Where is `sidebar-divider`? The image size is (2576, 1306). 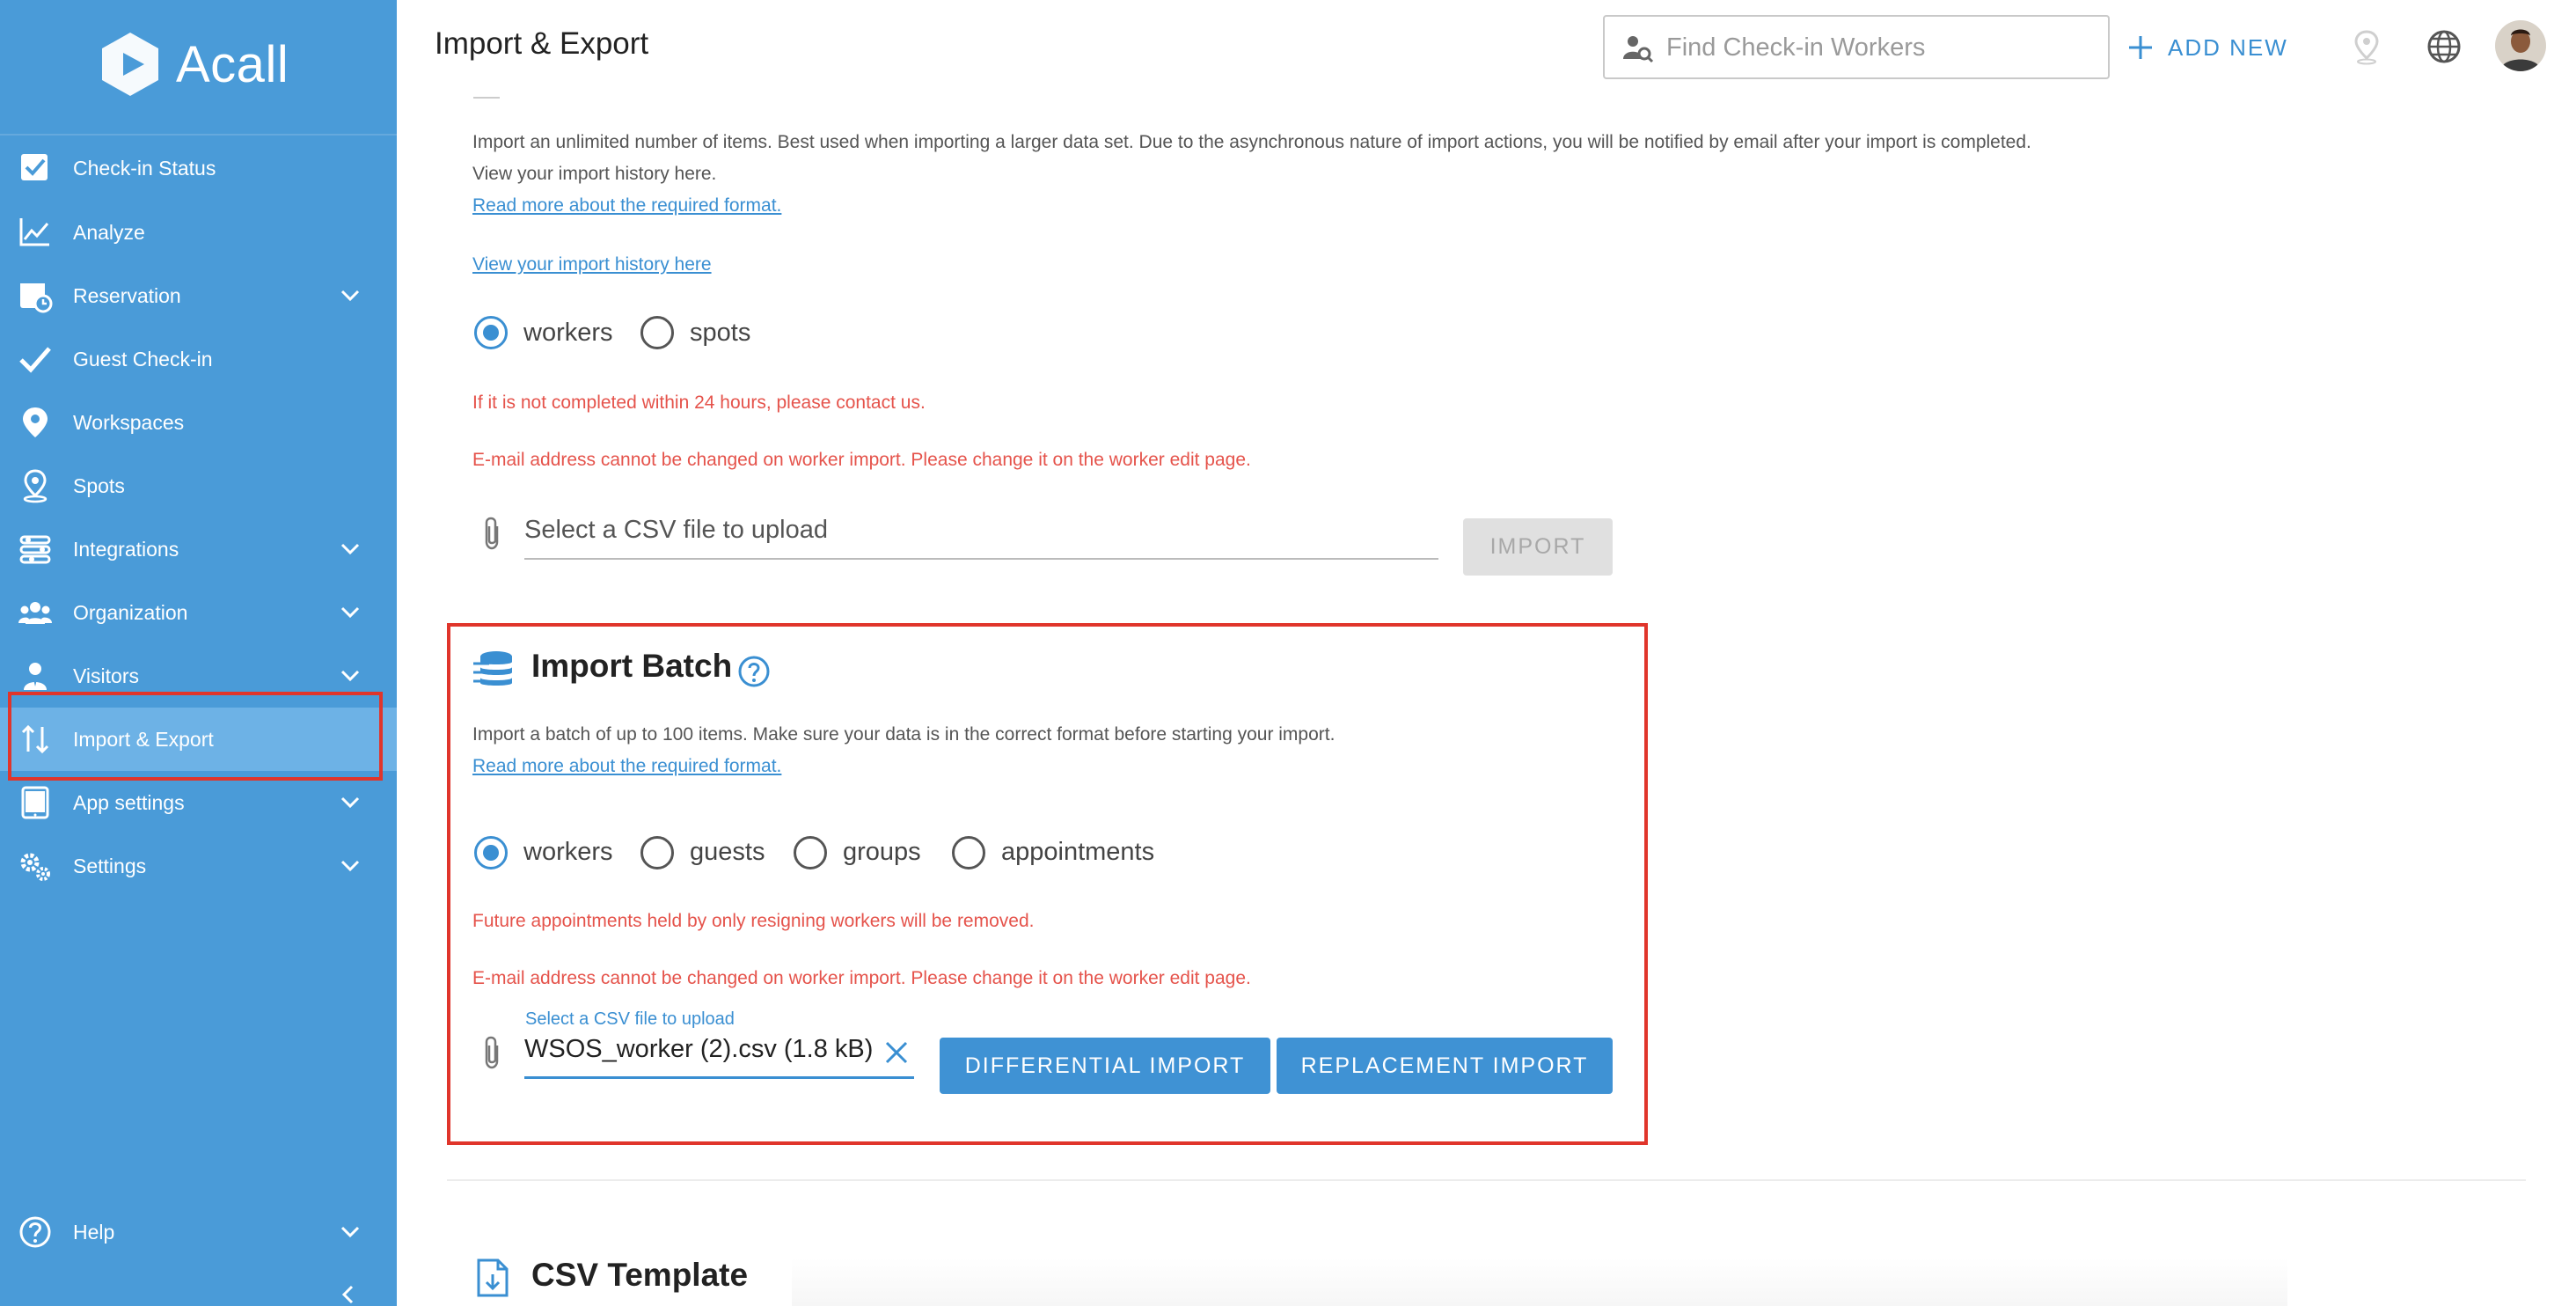 sidebar-divider is located at coordinates (198, 135).